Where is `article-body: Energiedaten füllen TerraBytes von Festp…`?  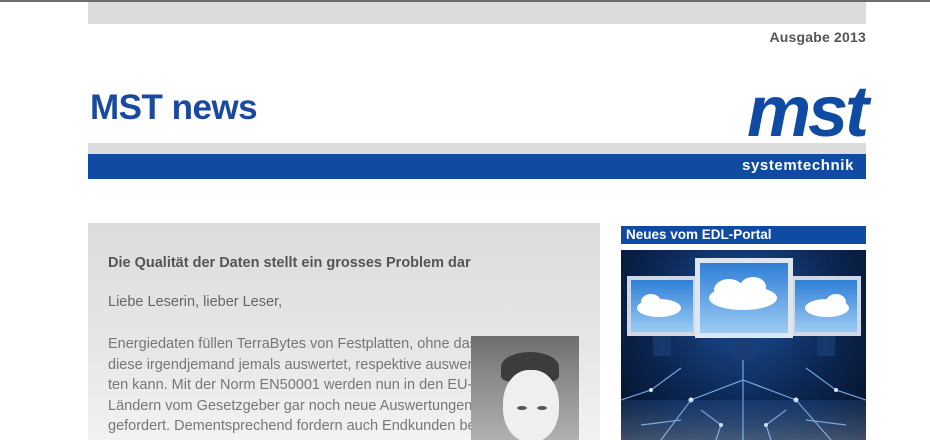
article-body: Energiedaten füllen TerraBytes von Festp… is located at coordinates (296, 385).